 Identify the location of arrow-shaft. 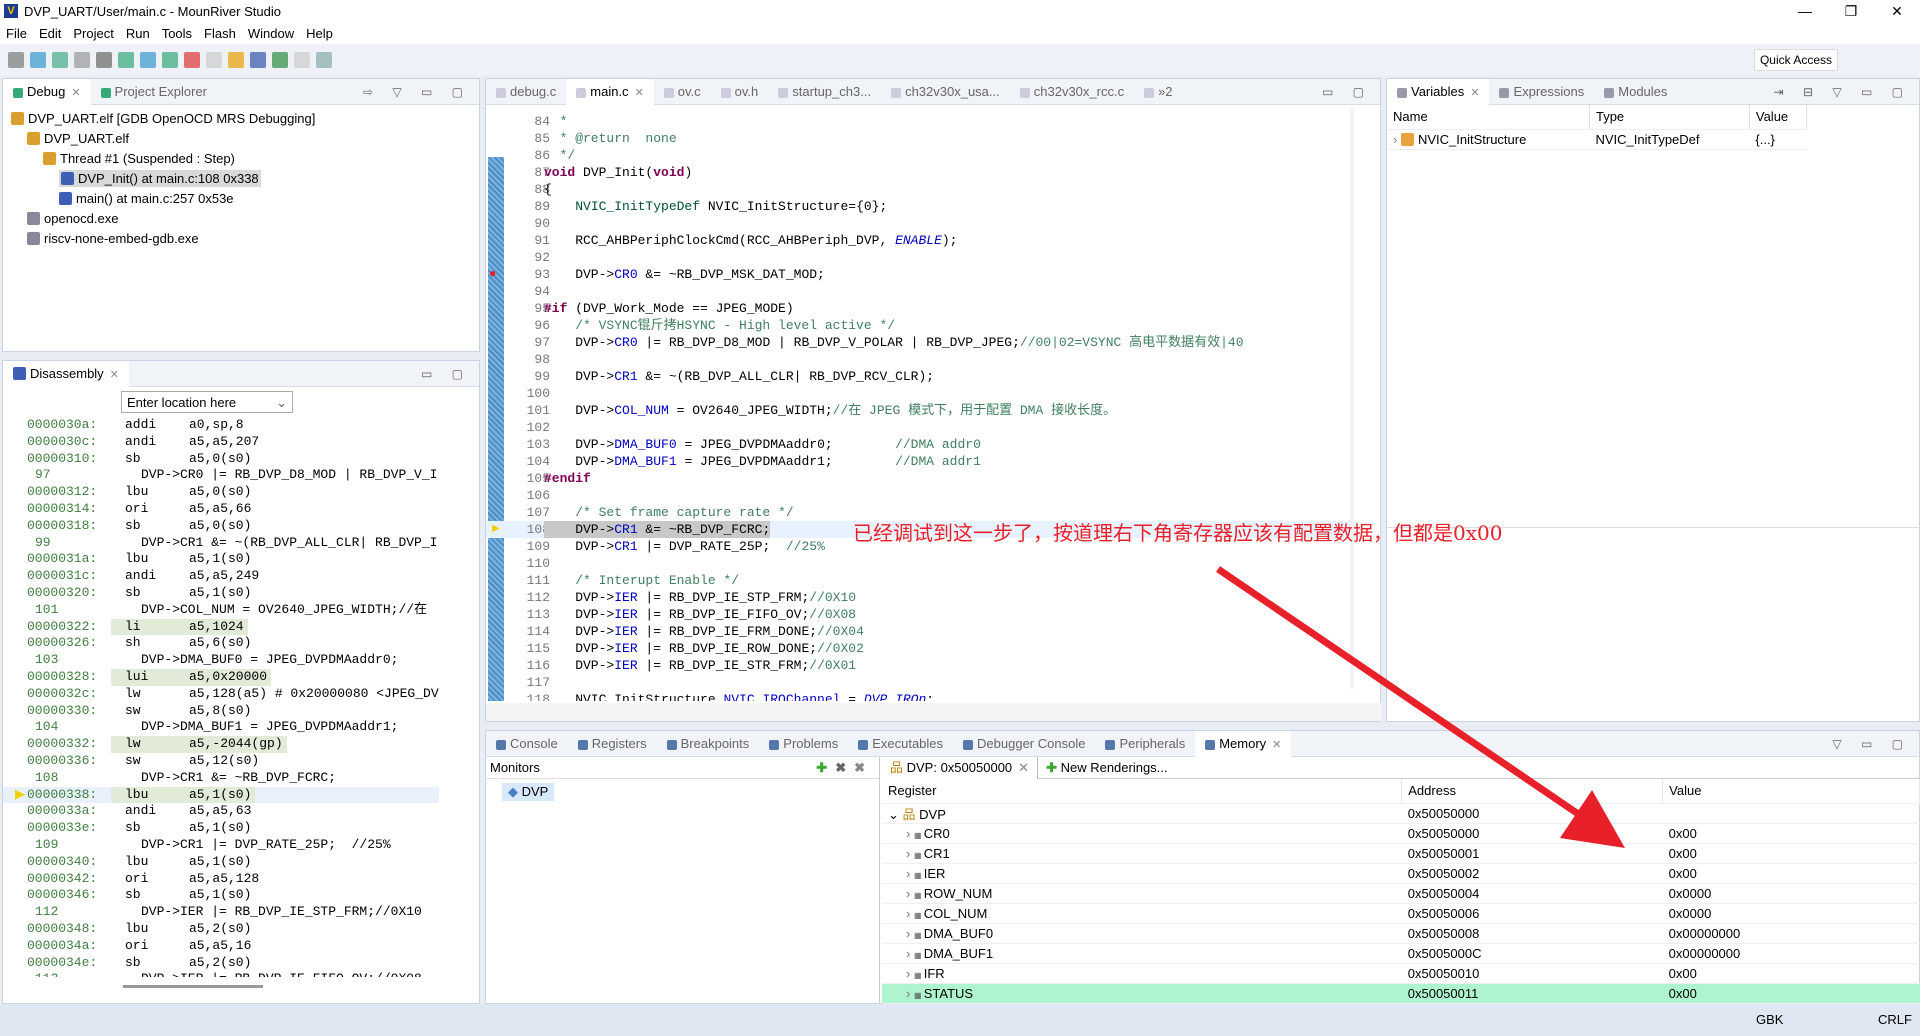
(1404, 695).